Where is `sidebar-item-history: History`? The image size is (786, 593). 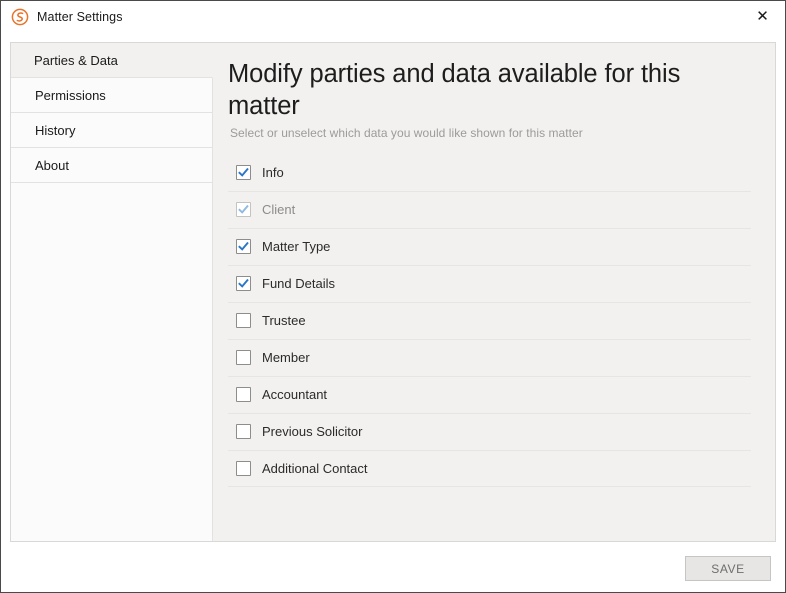 sidebar-item-history: History is located at coordinates (112, 130).